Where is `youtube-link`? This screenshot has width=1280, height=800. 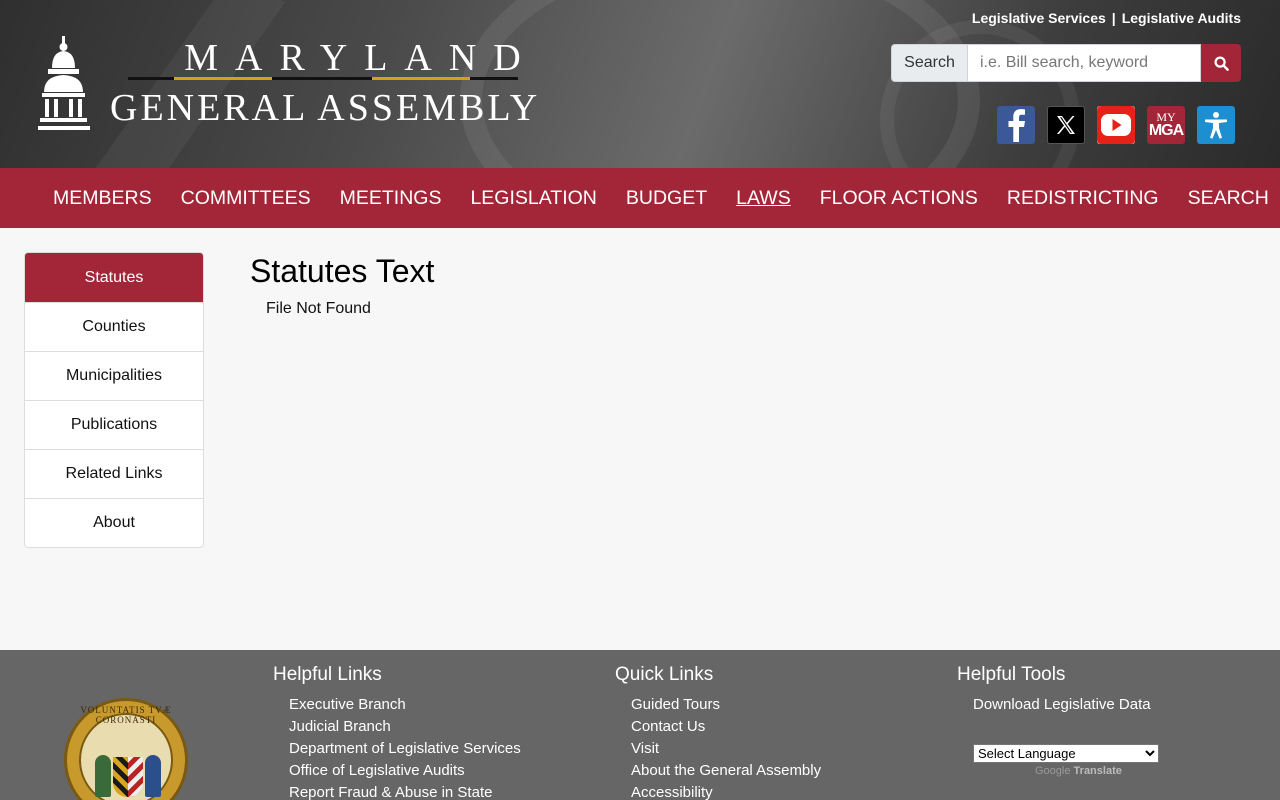 youtube-link is located at coordinates (1116, 125).